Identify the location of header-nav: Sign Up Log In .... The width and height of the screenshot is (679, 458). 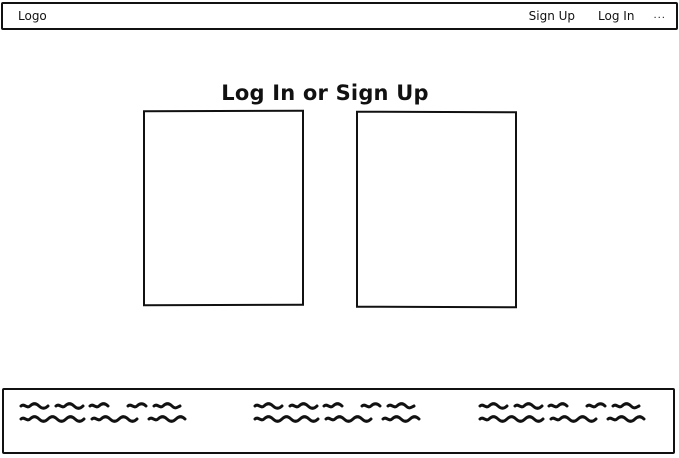
(597, 16).